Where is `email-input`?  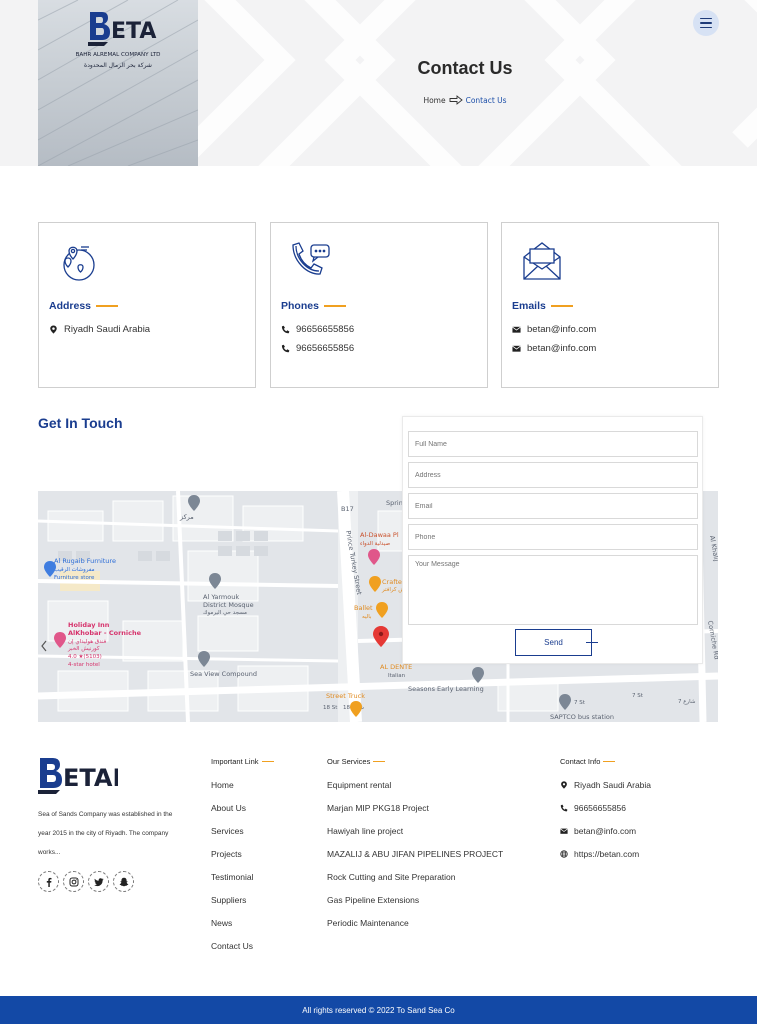 email-input is located at coordinates (553, 506).